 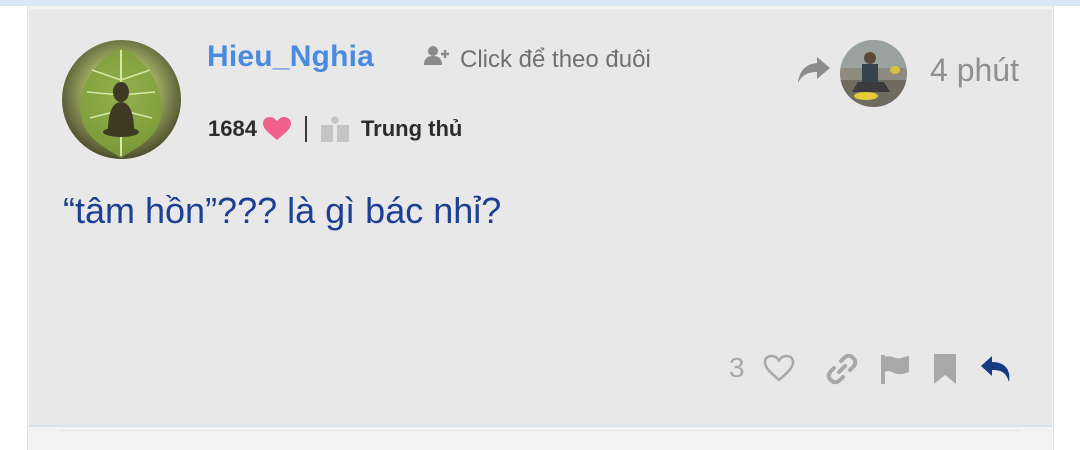 What do you see at coordinates (411, 128) in the screenshot?
I see `user-title: Trung thủ` at bounding box center [411, 128].